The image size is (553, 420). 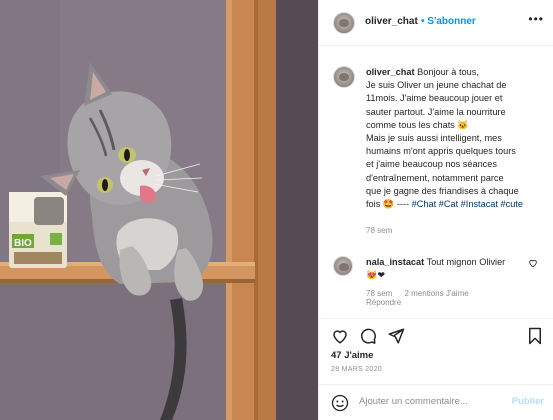 What do you see at coordinates (436, 293) in the screenshot?
I see `comment-likes-count: 2 mentions J'aime` at bounding box center [436, 293].